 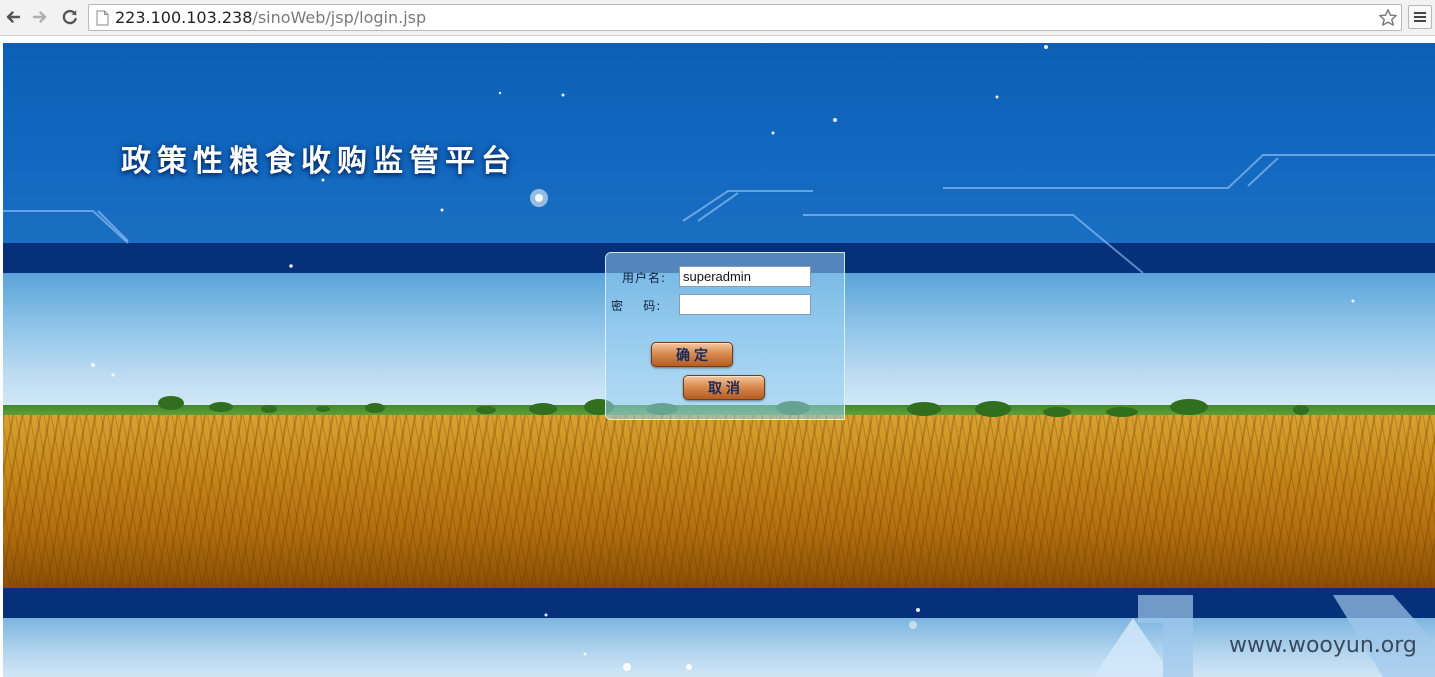 I want to click on password-label: 密 码:, so click(x=636, y=306).